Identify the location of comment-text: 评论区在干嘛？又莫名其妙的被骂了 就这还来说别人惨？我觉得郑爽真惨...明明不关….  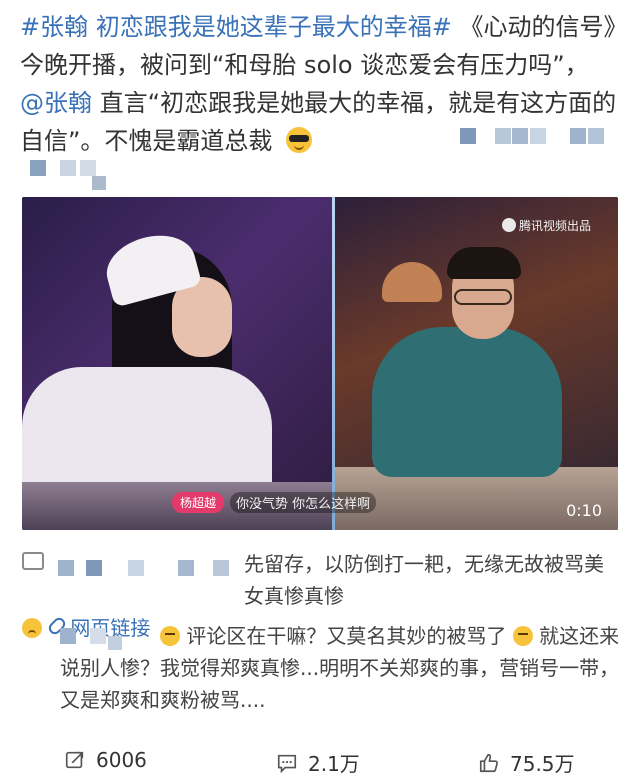
(340, 668).